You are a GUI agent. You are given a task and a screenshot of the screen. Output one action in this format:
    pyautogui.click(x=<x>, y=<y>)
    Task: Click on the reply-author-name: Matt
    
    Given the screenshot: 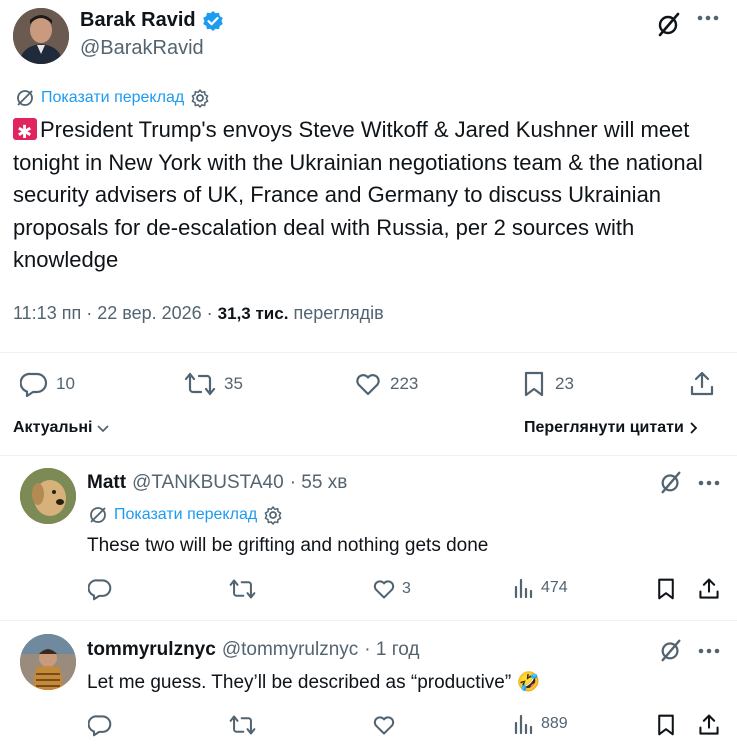 What is the action you would take?
    pyautogui.click(x=106, y=483)
    